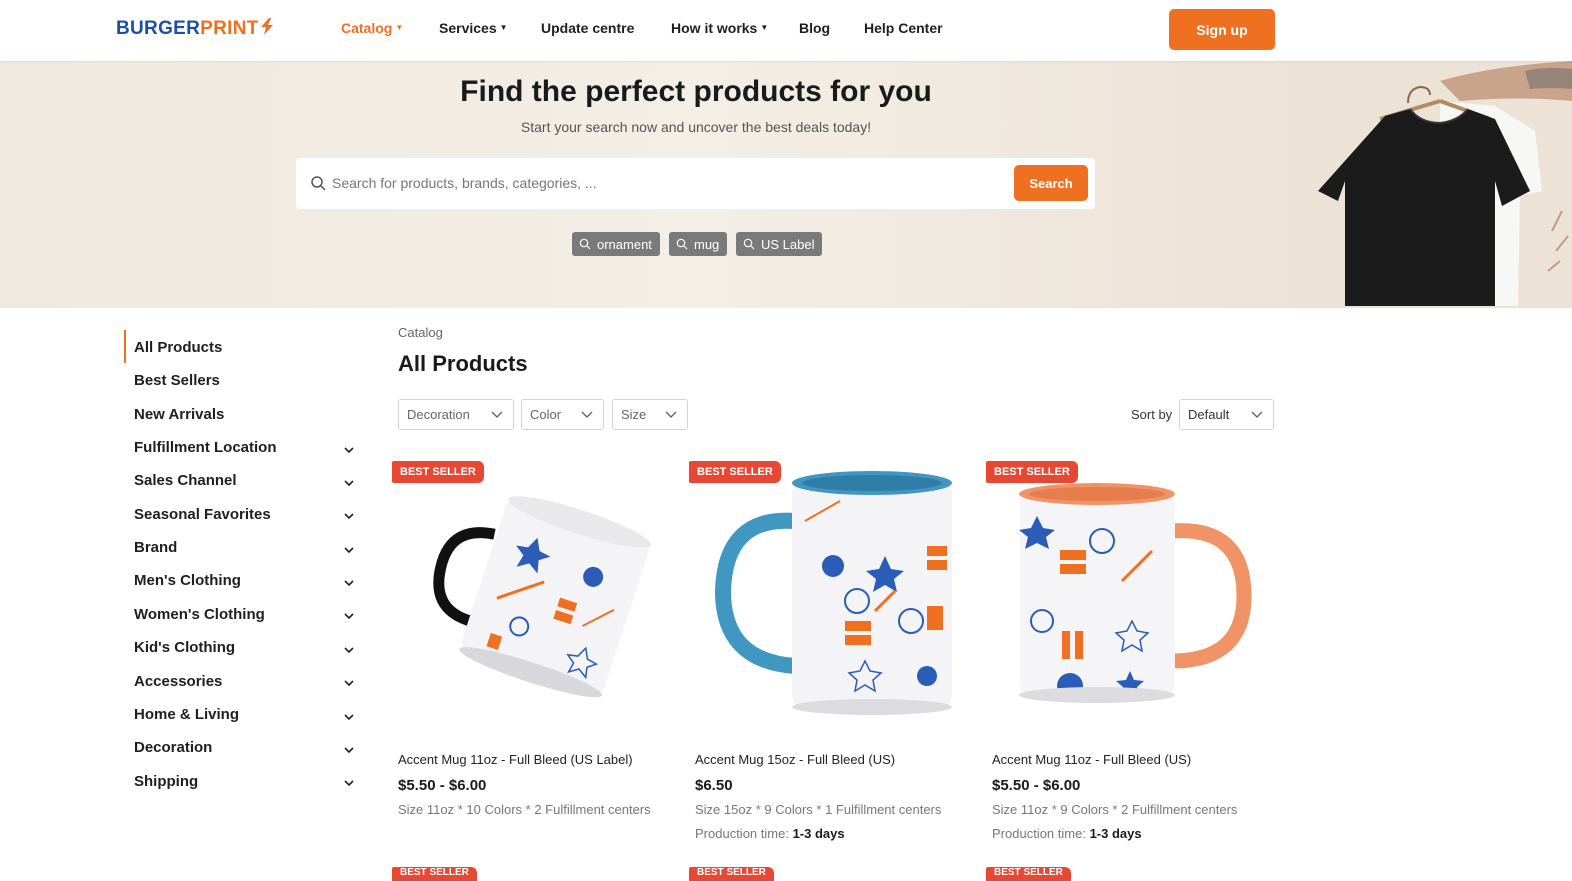 The image size is (1572, 881). I want to click on sort-select: Default, so click(1226, 414).